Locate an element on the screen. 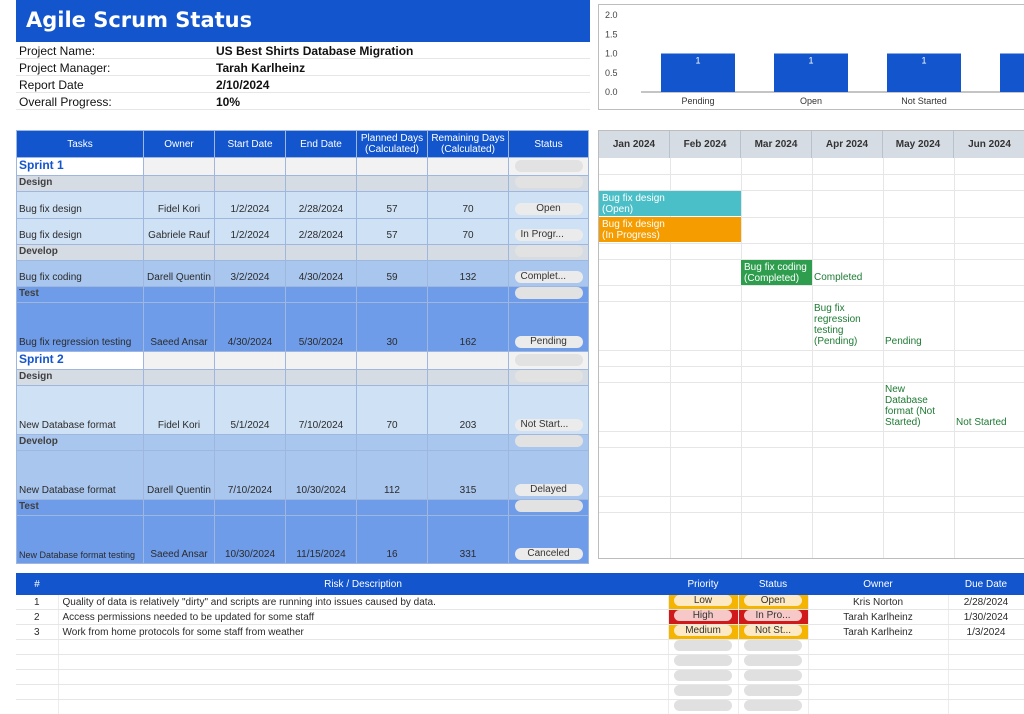 This screenshot has height=714, width=1024. phase-name: Design is located at coordinates (80, 377).